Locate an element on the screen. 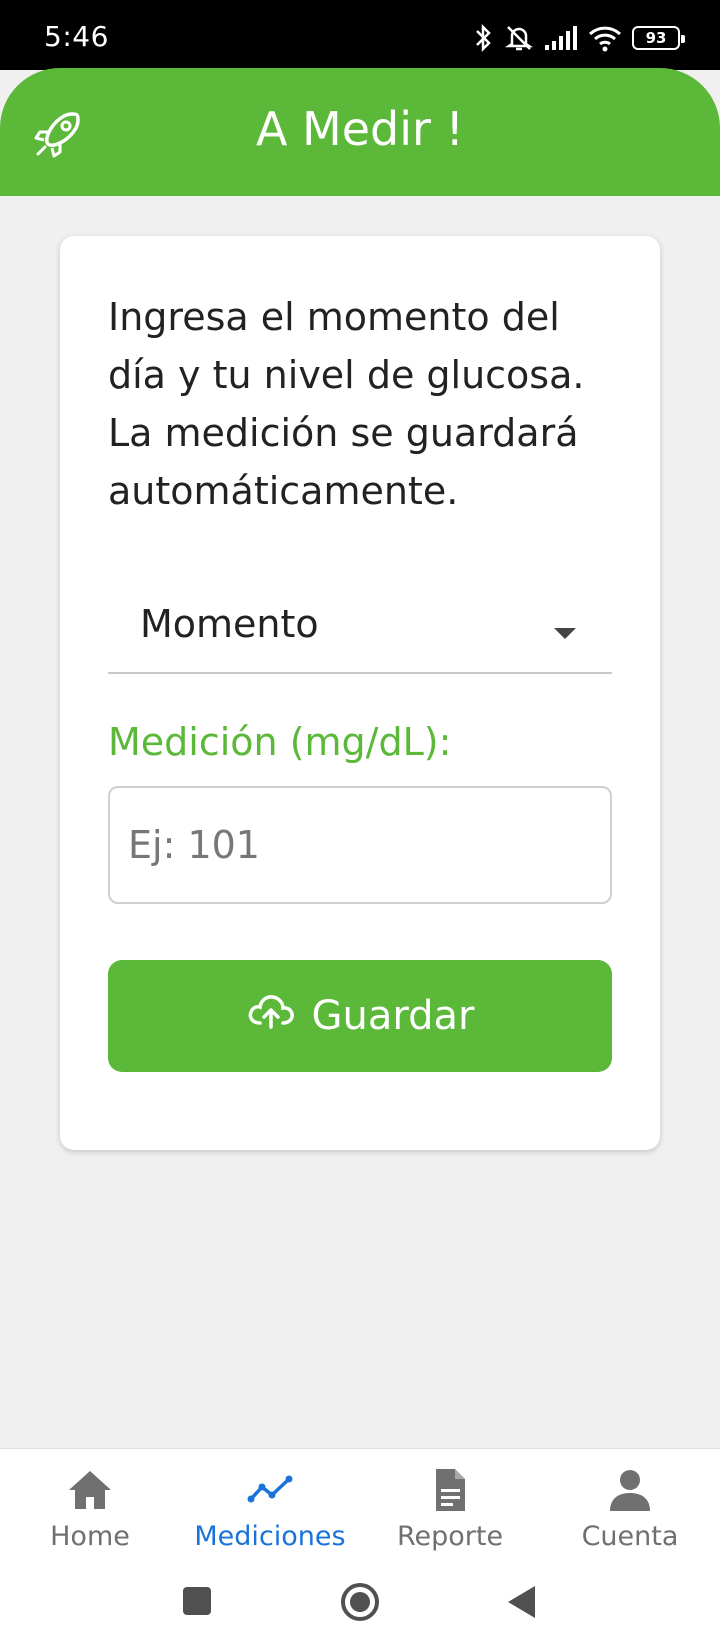  chart-line-icon is located at coordinates (270, 1490).